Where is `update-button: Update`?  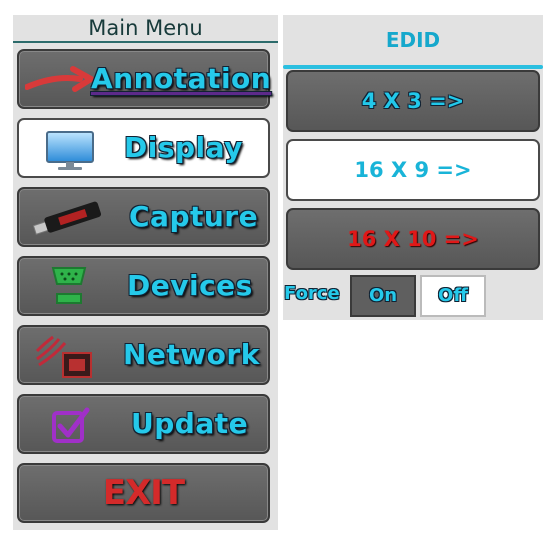
update-button: Update is located at coordinates (143, 424).